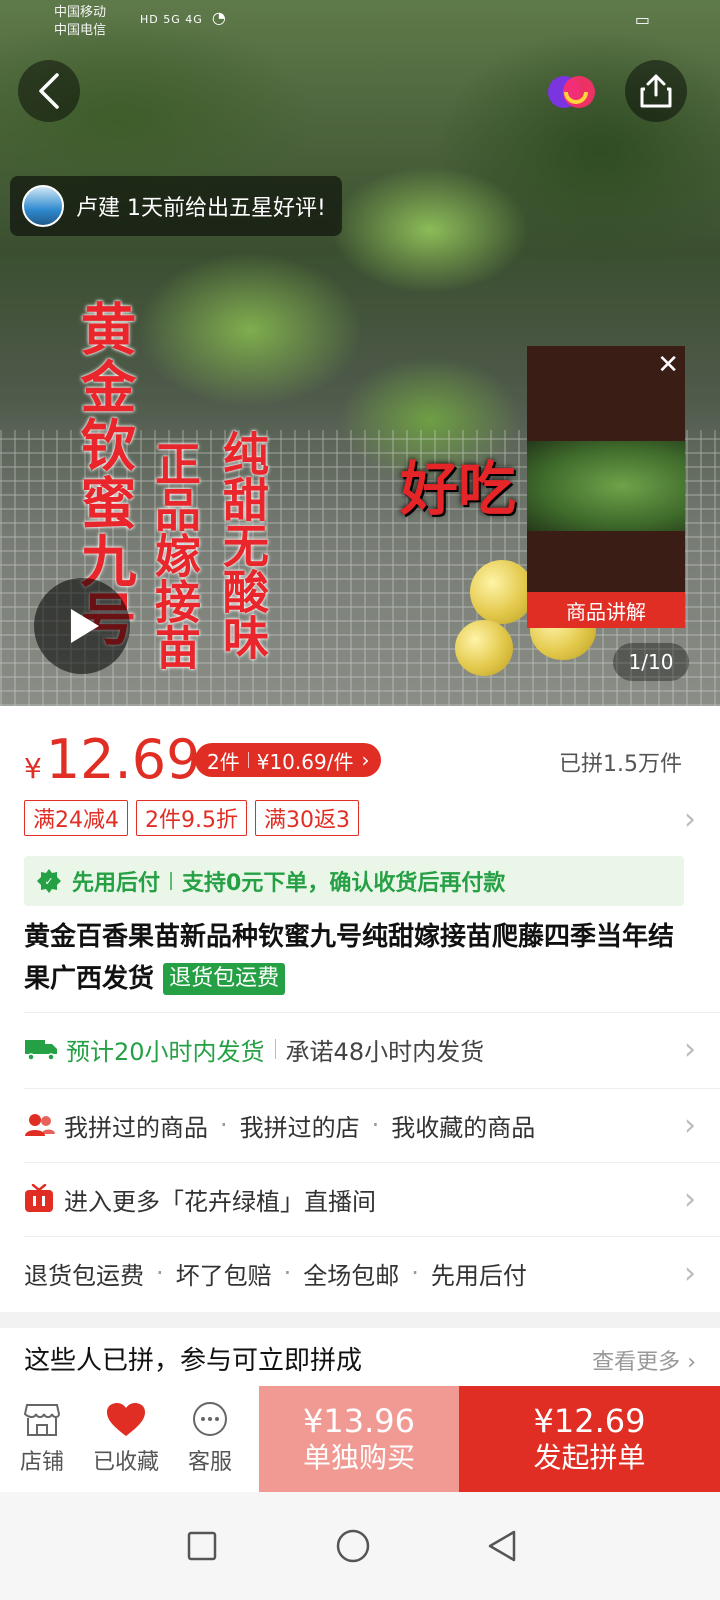  I want to click on back-nav-button, so click(502, 1546).